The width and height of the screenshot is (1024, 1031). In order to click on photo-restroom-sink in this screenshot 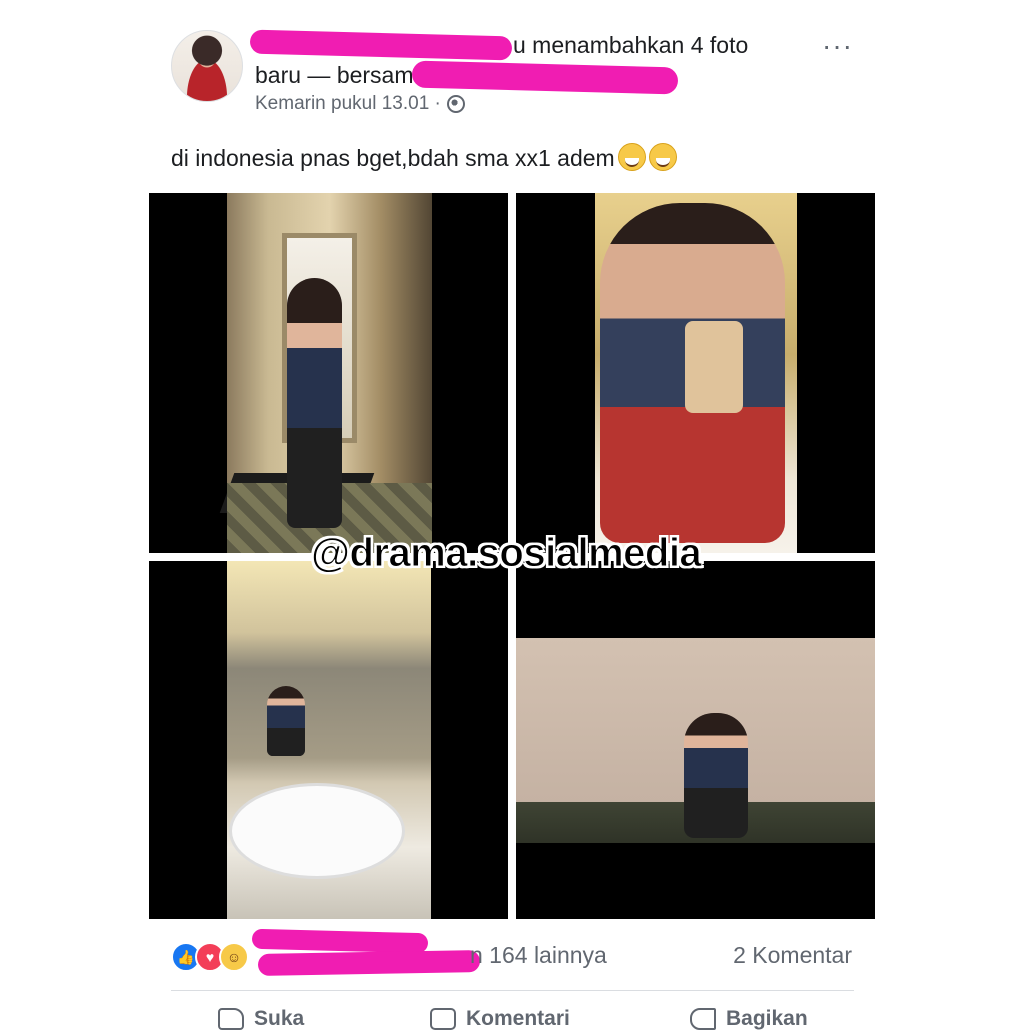, I will do `click(328, 740)`.